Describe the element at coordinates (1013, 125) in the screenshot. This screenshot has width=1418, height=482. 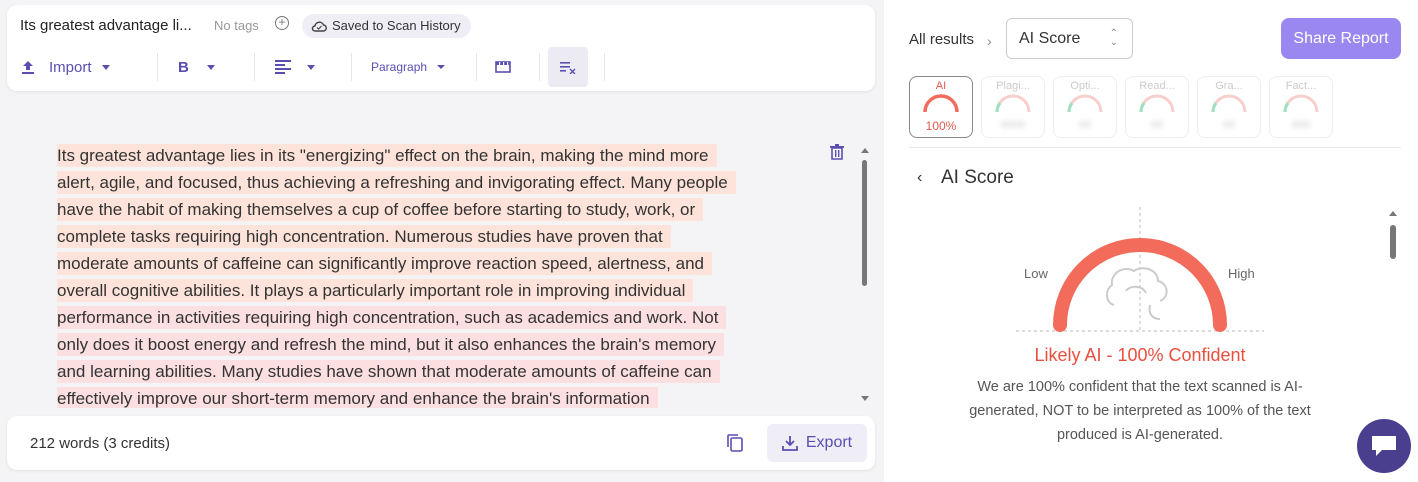
I see `tab-value: 0000` at that location.